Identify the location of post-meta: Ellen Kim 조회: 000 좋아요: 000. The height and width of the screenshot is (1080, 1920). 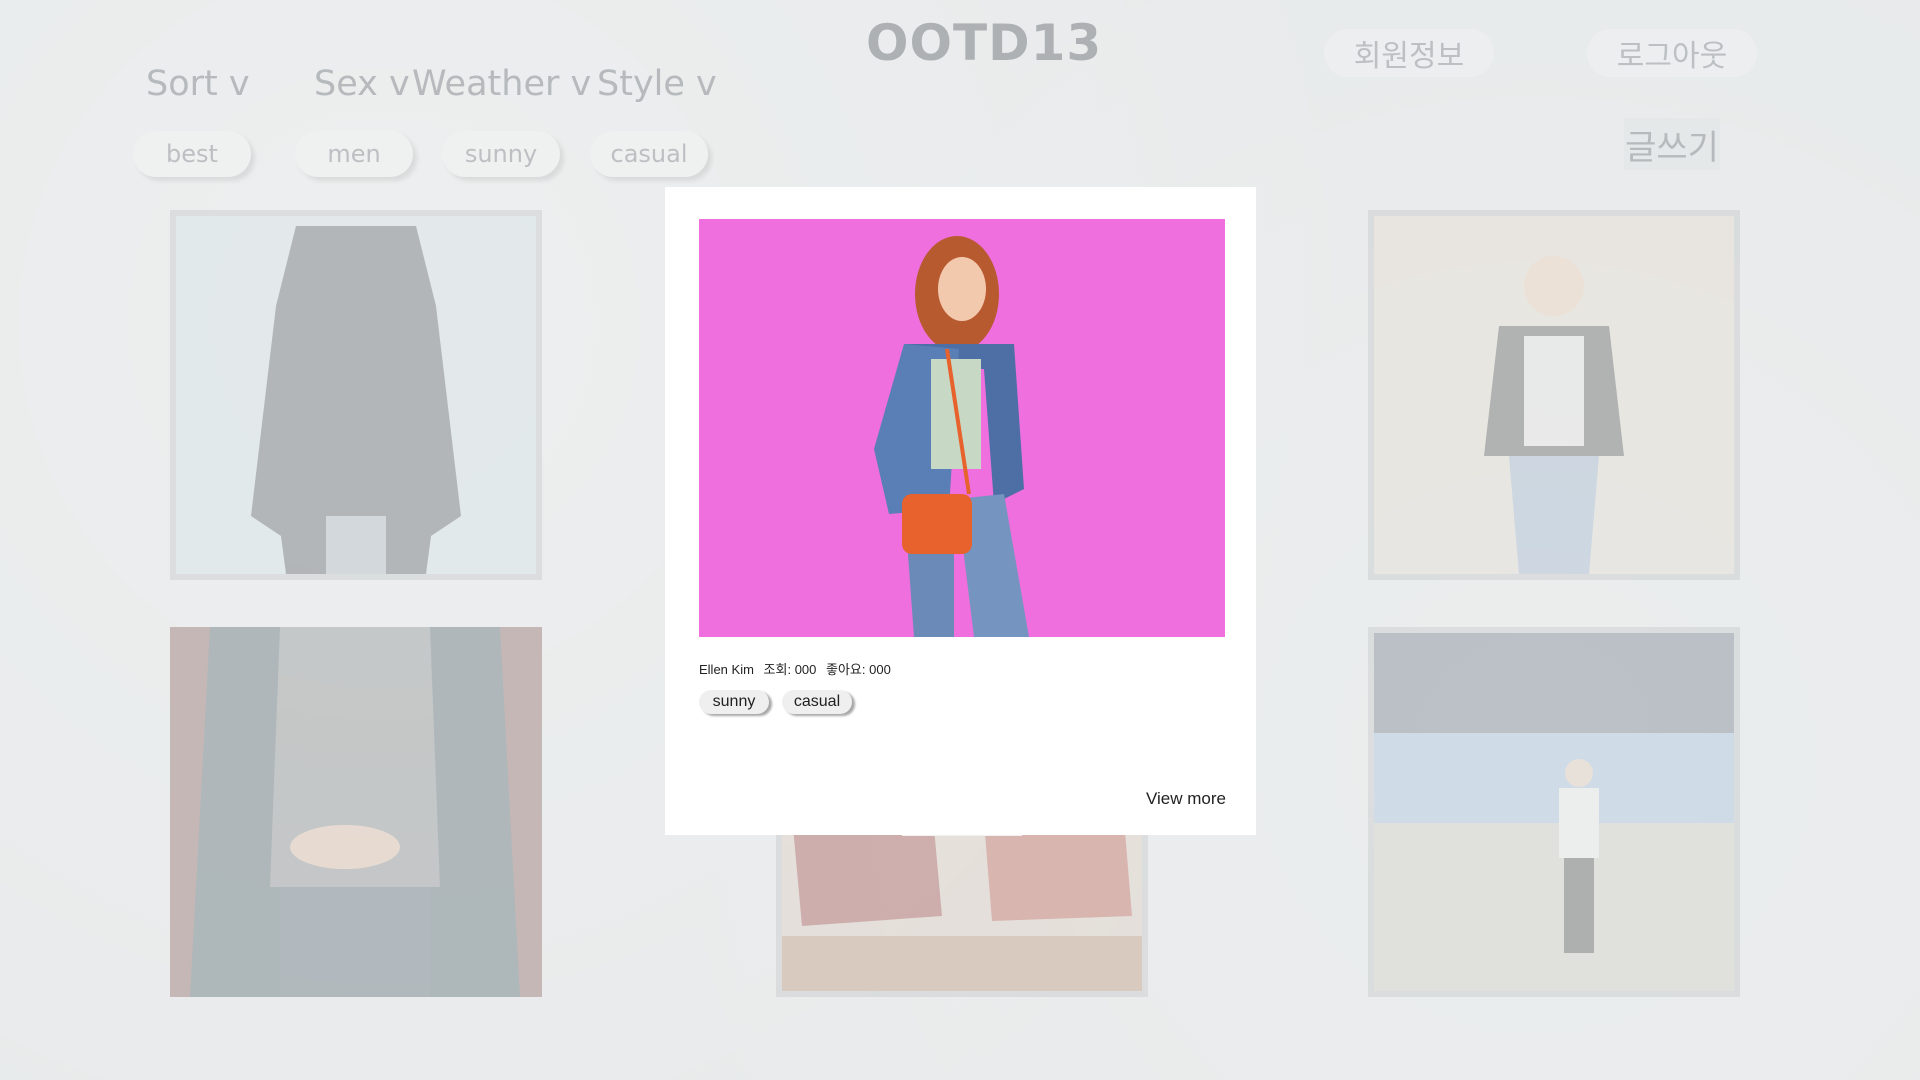
(798, 668).